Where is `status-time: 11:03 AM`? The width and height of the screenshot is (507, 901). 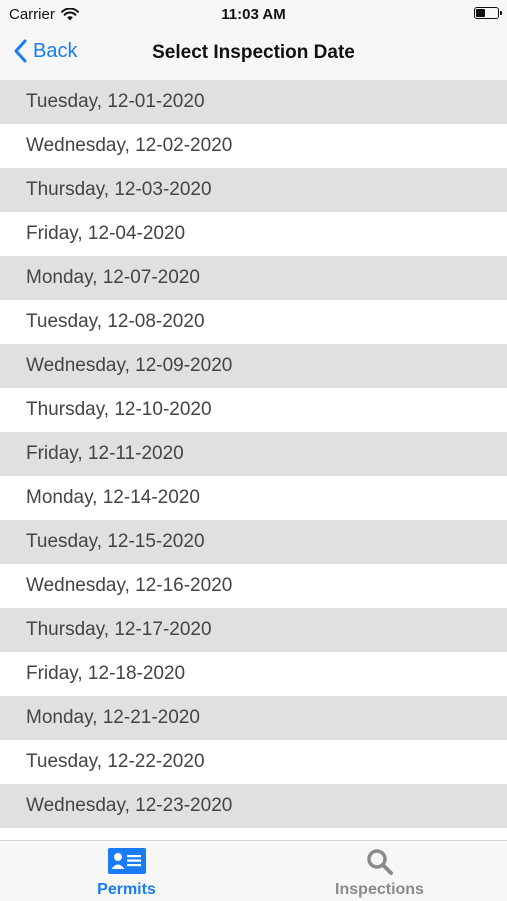 status-time: 11:03 AM is located at coordinates (253, 14).